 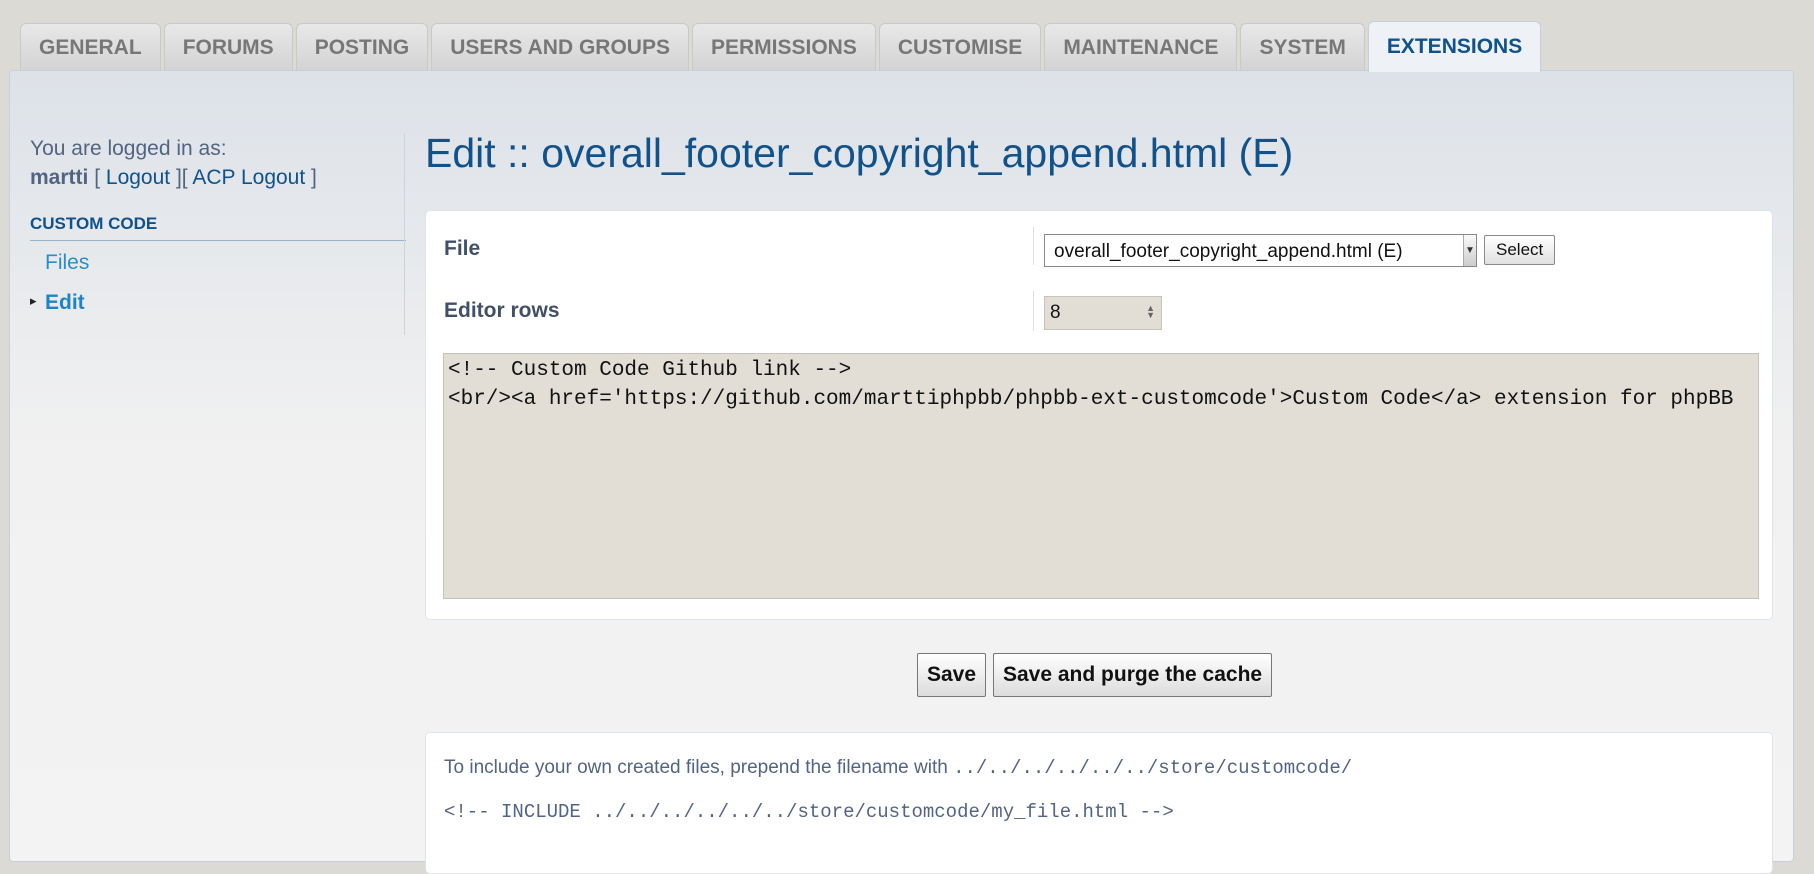 I want to click on tab-general: GENERAL, so click(x=90, y=47).